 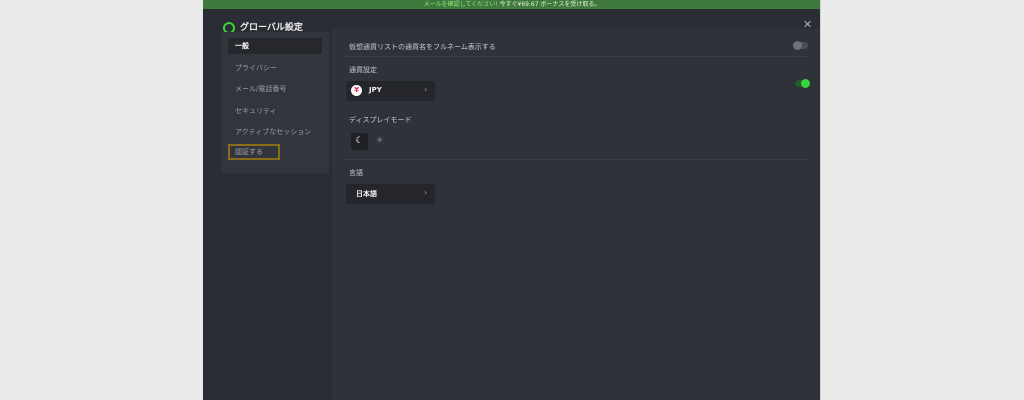 I want to click on sidebar-item-general: 一般, so click(x=275, y=46).